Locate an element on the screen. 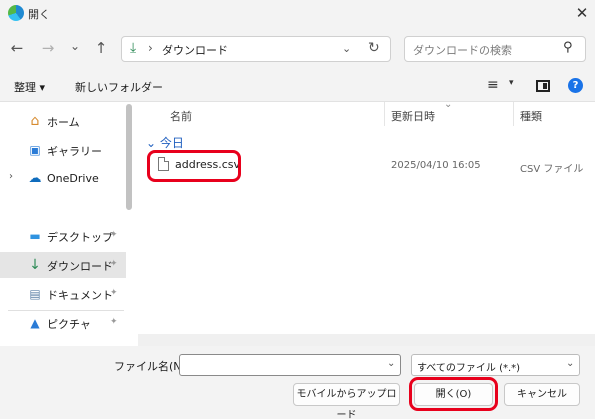  picture-icon: ▲ is located at coordinates (35, 323).